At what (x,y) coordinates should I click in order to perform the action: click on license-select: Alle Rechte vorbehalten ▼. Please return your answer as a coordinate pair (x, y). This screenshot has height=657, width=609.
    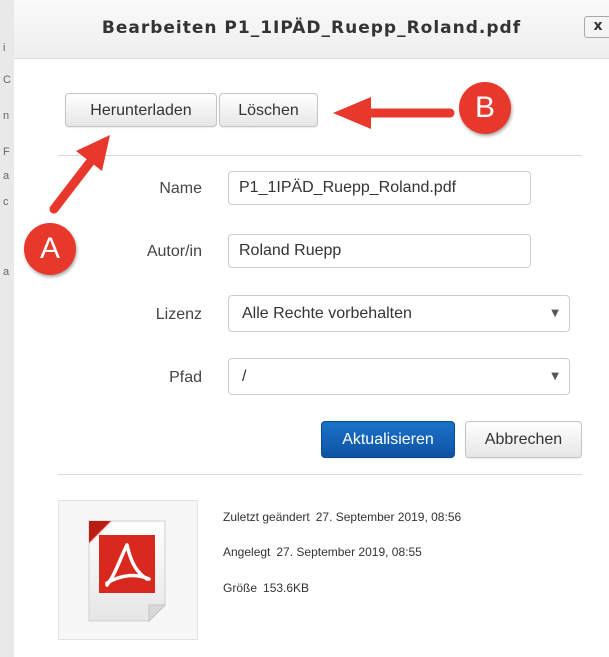
    Looking at the image, I should click on (399, 313).